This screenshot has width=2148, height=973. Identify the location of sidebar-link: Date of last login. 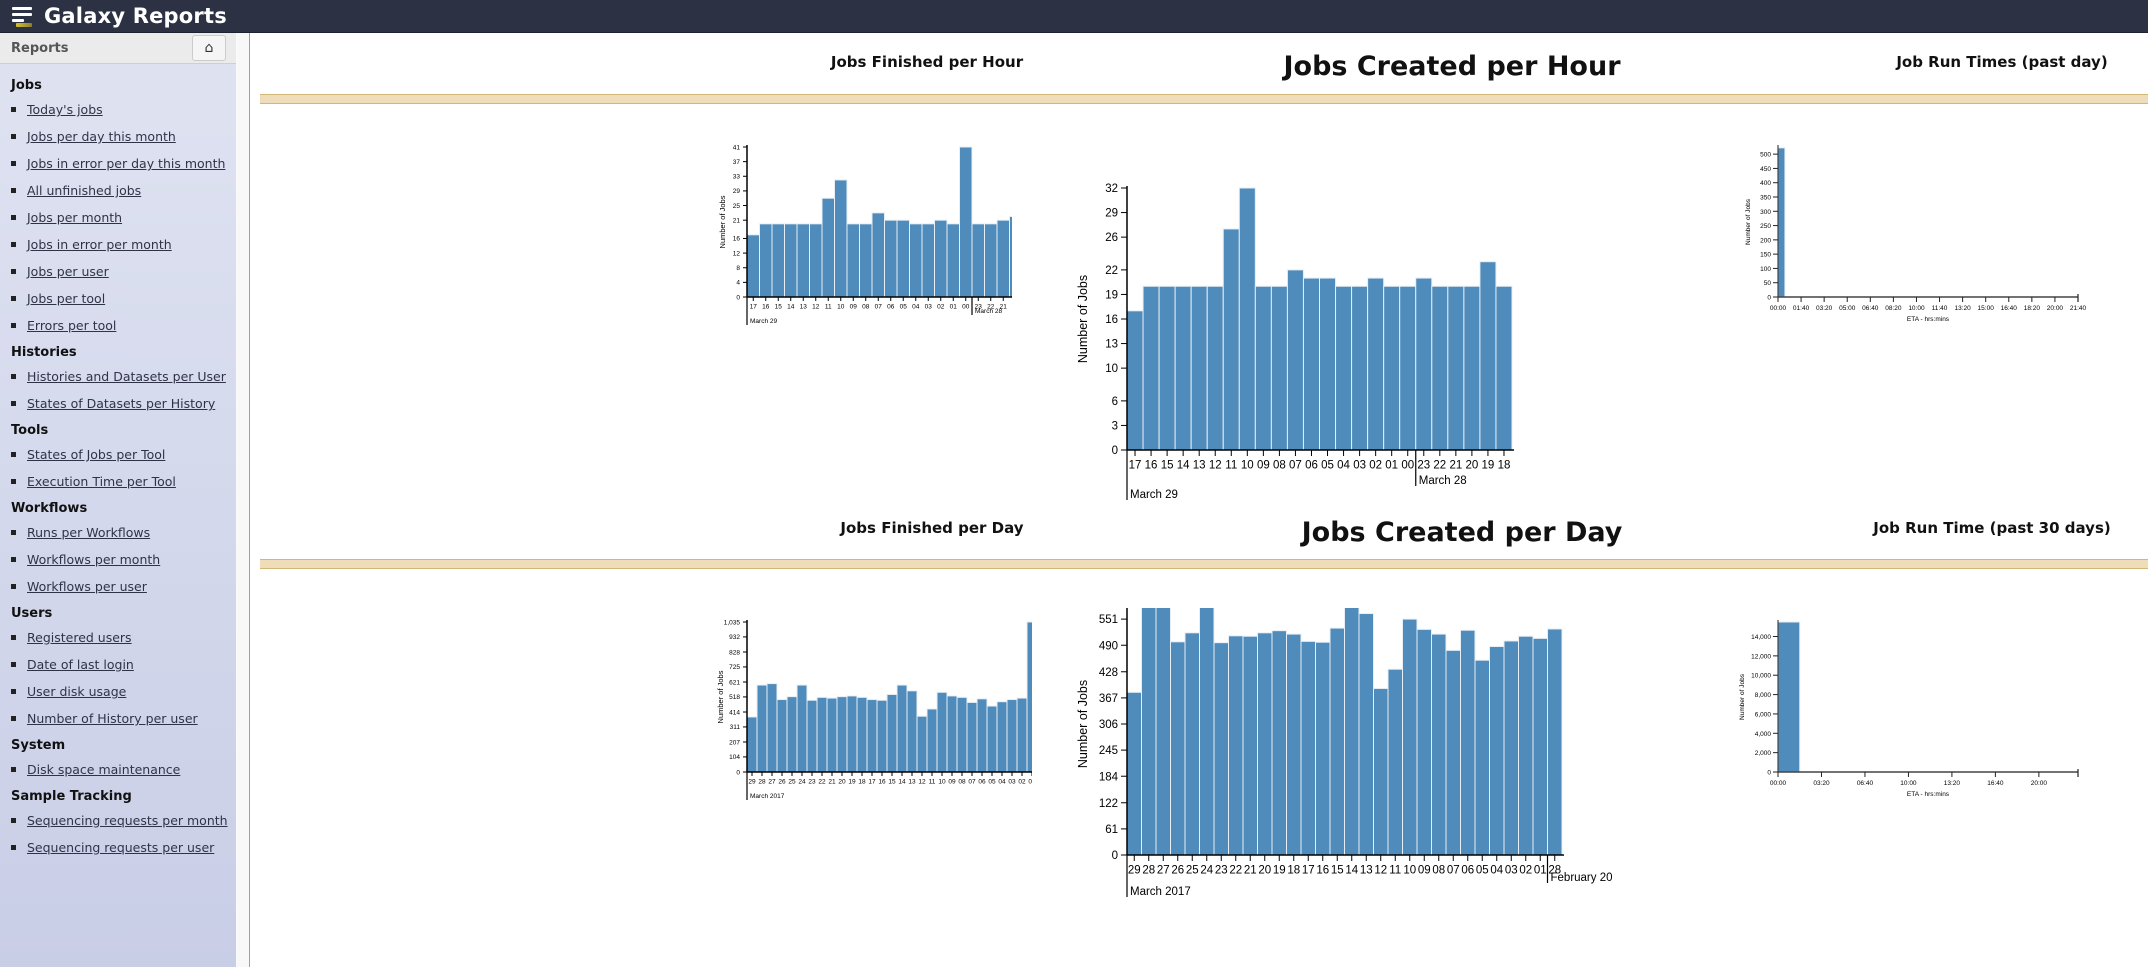
(80, 664).